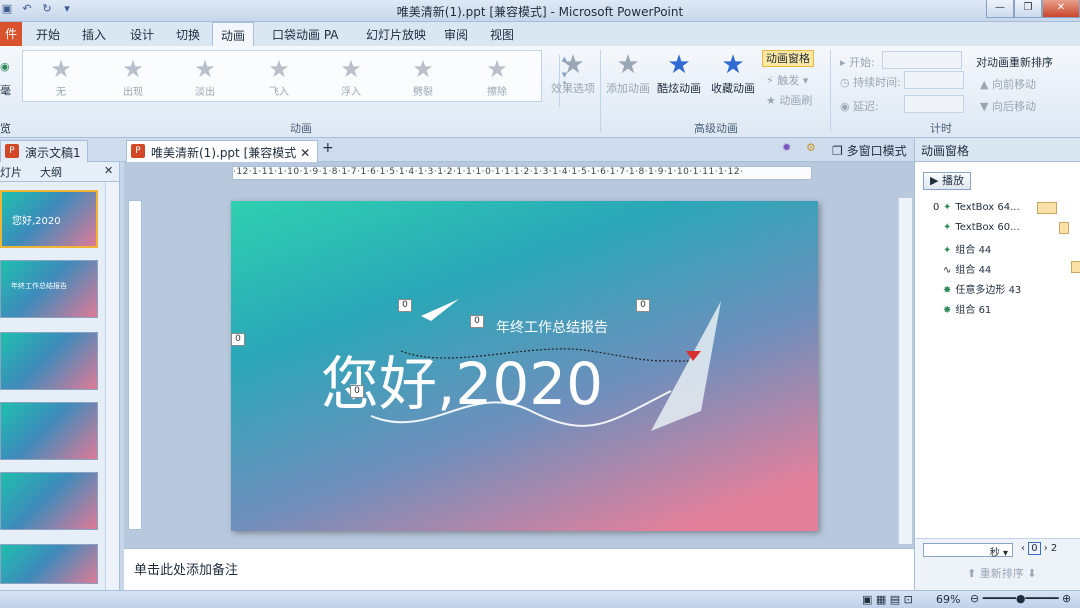 The image size is (1080, 608). What do you see at coordinates (811, 147) in the screenshot?
I see `settings-icon: ⚙` at bounding box center [811, 147].